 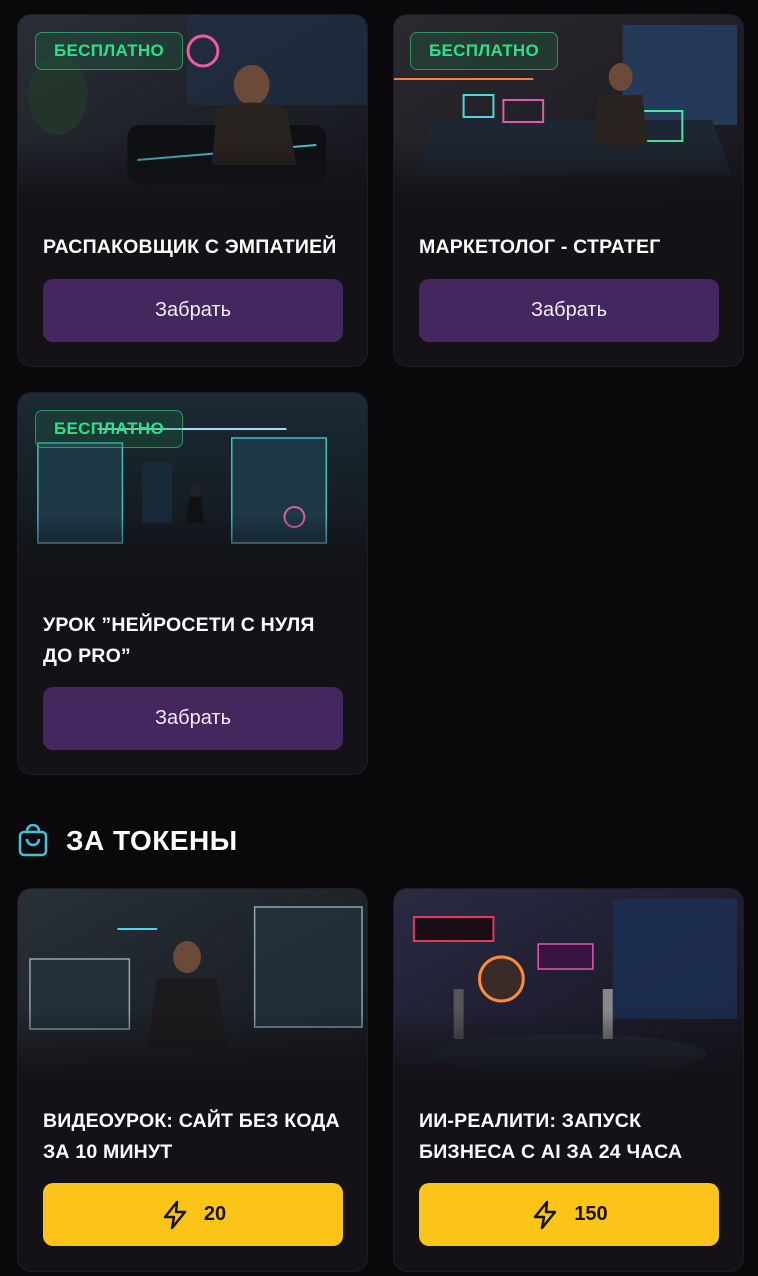 I want to click on card-title: МАРКЕТОЛОГ - СТРАТЕГ, so click(x=540, y=247).